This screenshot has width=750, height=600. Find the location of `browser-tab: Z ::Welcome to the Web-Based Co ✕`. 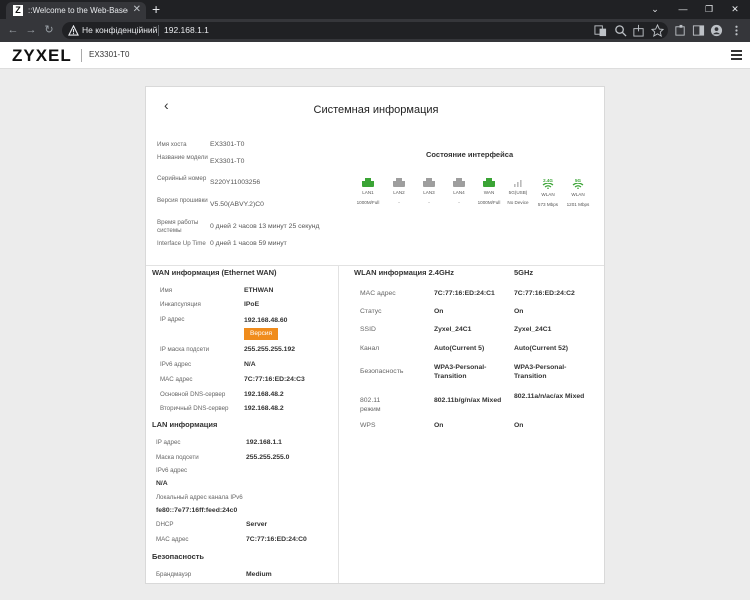

browser-tab: Z ::Welcome to the Web-Based Co ✕ is located at coordinates (76, 10).